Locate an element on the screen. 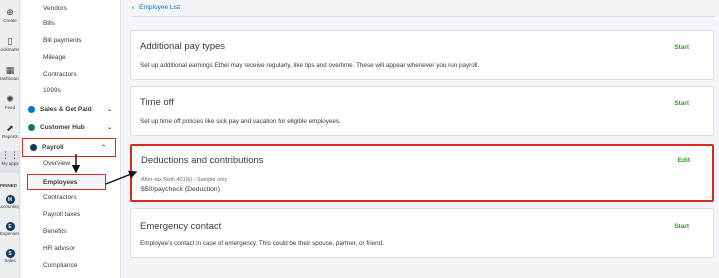 Image resolution: width=719 pixels, height=278 pixels. chevron-up-icon: ⌃ is located at coordinates (103, 148).